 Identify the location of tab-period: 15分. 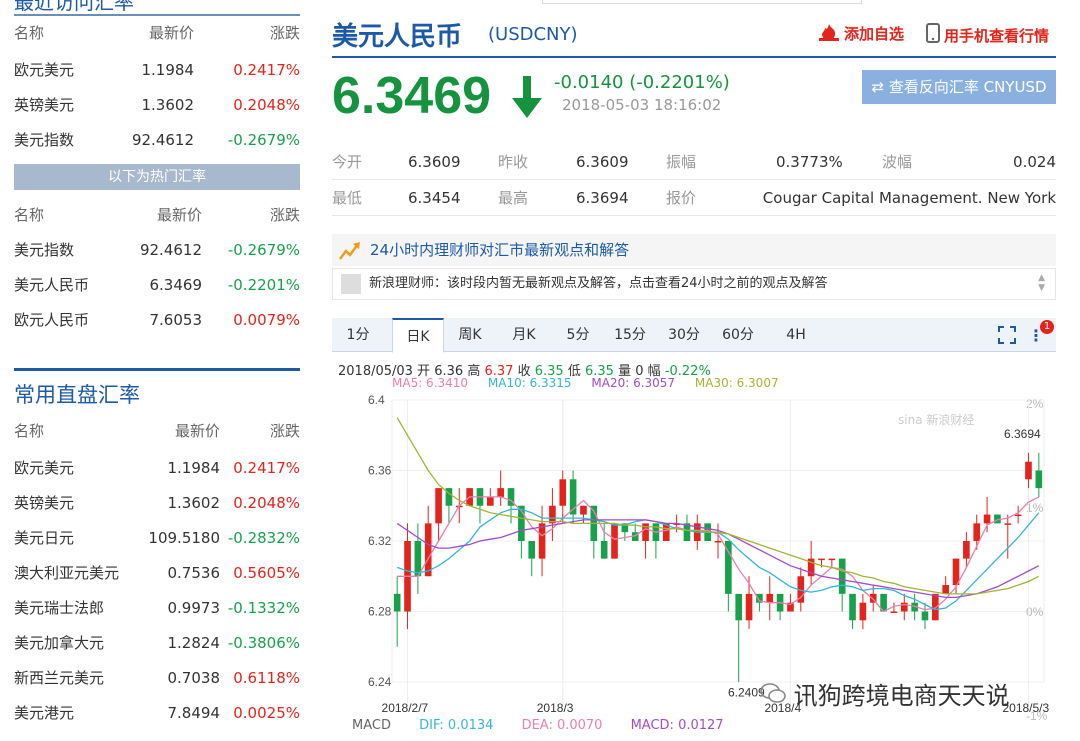
(630, 335).